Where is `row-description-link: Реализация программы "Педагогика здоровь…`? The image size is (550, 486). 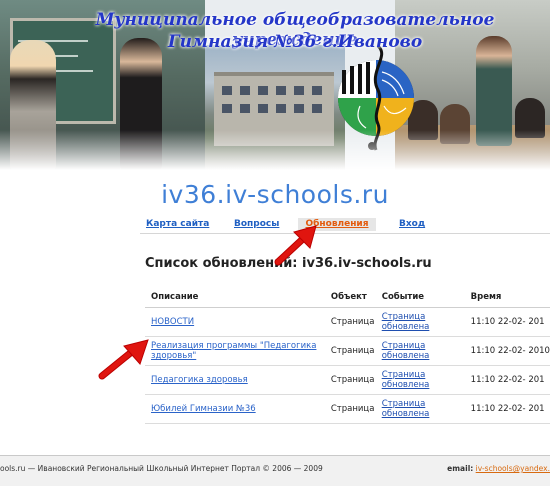 row-description-link: Реализация программы "Педагогика здоровь… is located at coordinates (233, 351).